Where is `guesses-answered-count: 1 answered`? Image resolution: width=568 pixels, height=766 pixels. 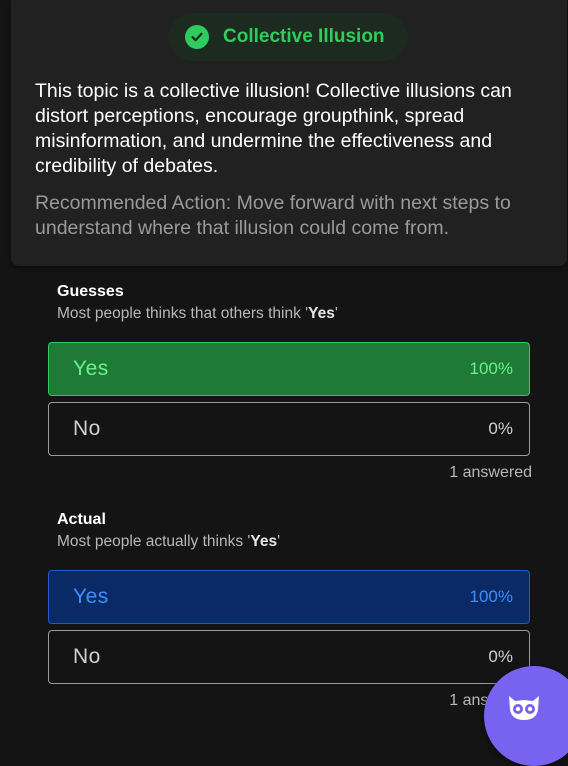 guesses-answered-count: 1 answered is located at coordinates (490, 472).